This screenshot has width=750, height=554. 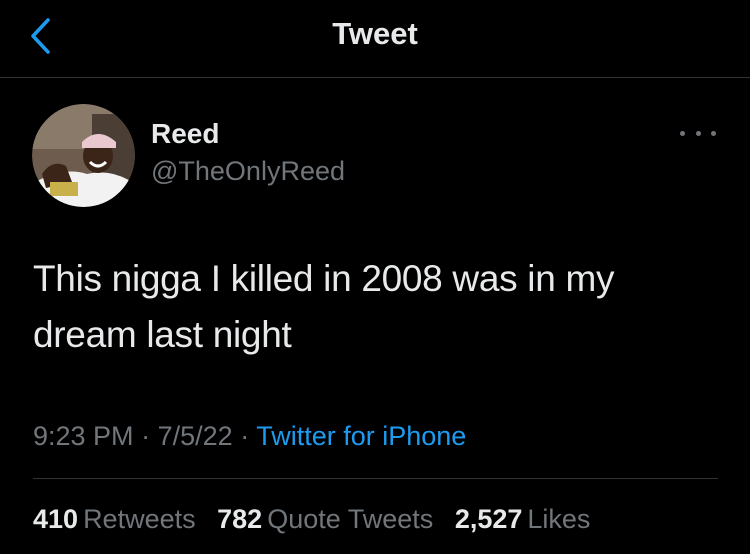 What do you see at coordinates (324, 278) in the screenshot?
I see `tweet-text-line: This nigga I killed in 2008 was in my` at bounding box center [324, 278].